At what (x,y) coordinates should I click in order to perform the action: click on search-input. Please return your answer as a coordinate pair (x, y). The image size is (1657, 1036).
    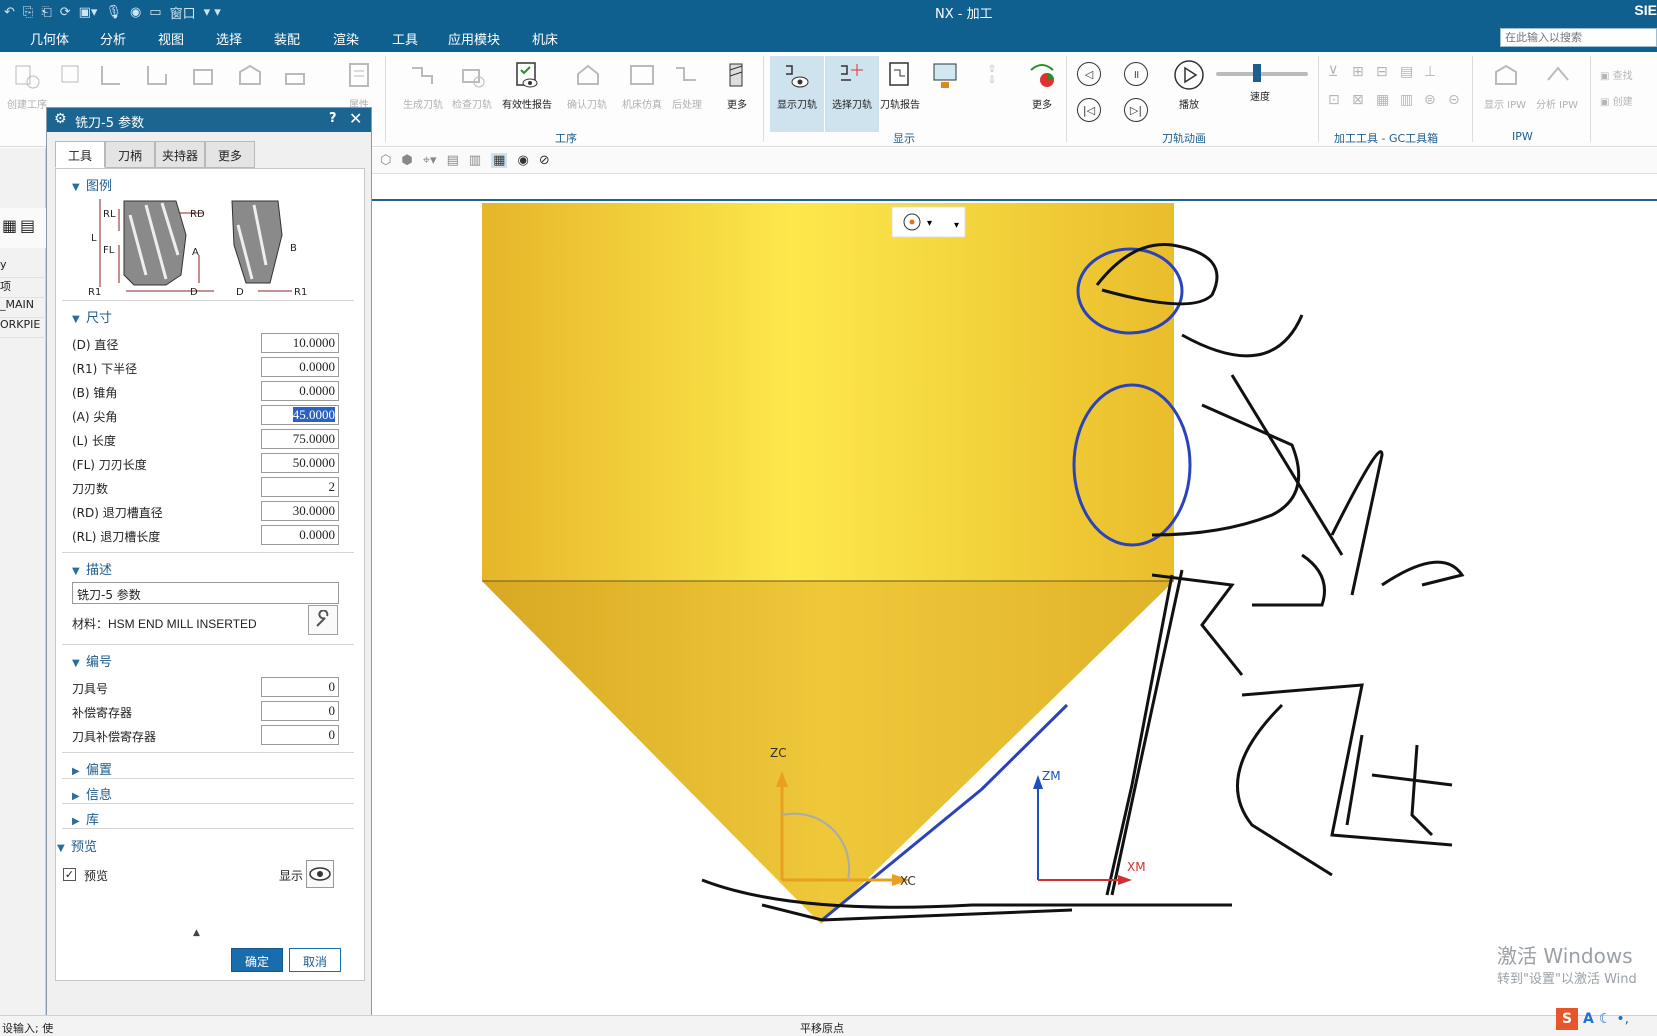
    Looking at the image, I should click on (1578, 37).